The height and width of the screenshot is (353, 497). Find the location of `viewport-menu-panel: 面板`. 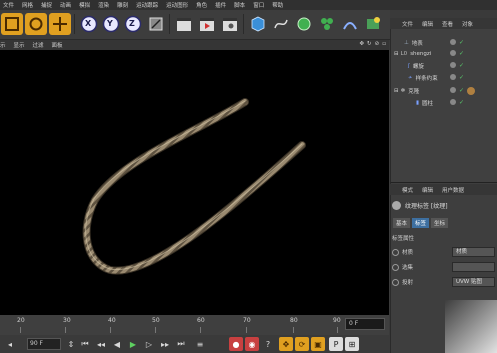

viewport-menu-panel: 面板 is located at coordinates (57, 45).